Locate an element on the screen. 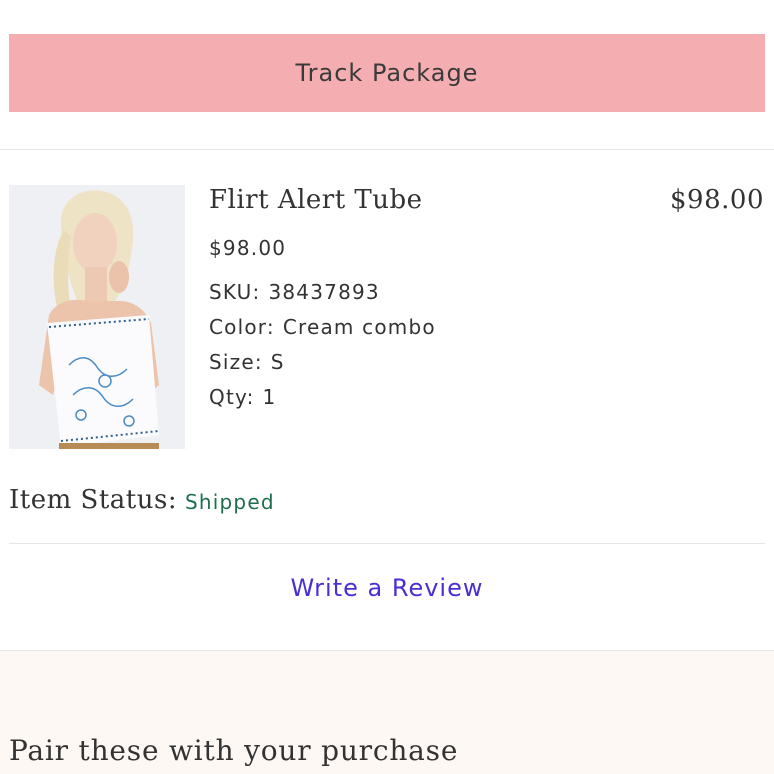 Image resolution: width=774 pixels, height=774 pixels. product-name: Flirt Alert Tube is located at coordinates (316, 200).